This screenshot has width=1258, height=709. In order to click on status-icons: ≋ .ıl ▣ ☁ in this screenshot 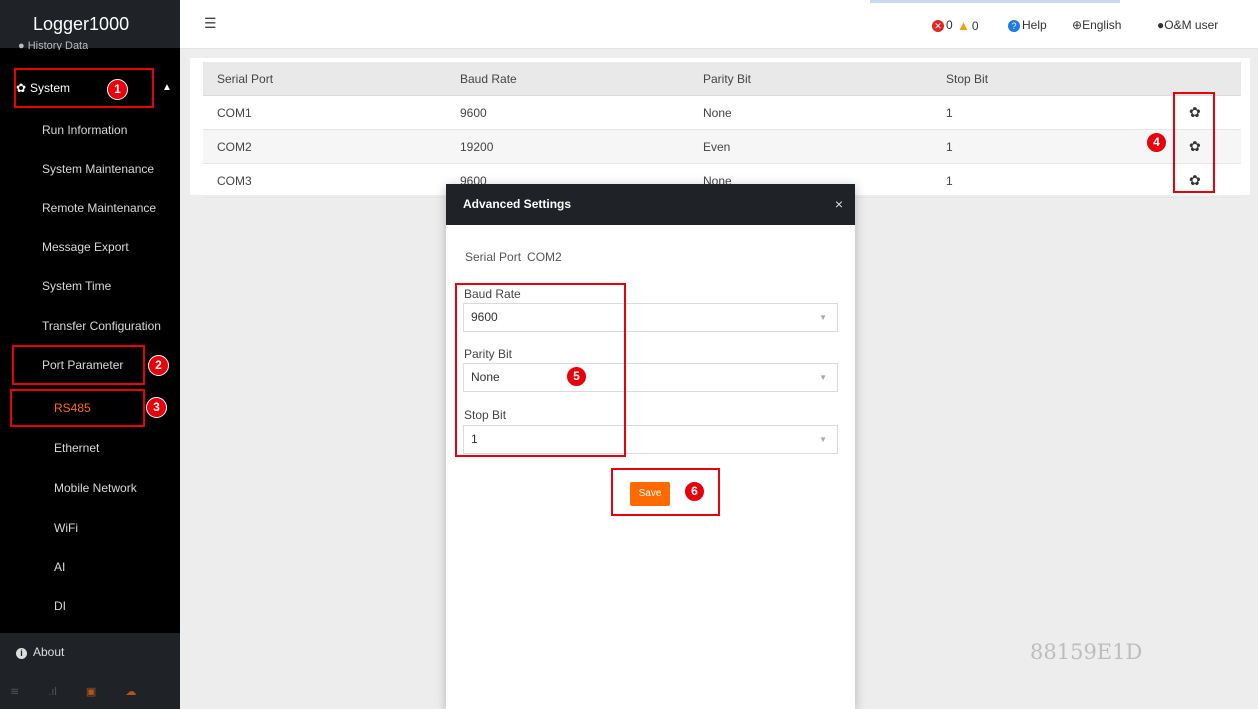, I will do `click(86, 691)`.